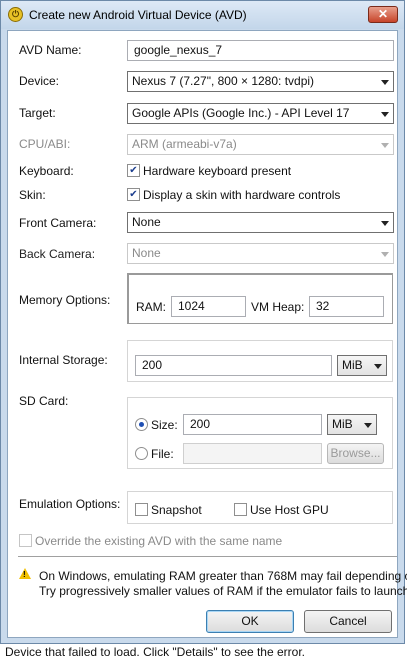 Image resolution: width=407 pixels, height=659 pixels. What do you see at coordinates (383, 14) in the screenshot?
I see `close-button: ✕` at bounding box center [383, 14].